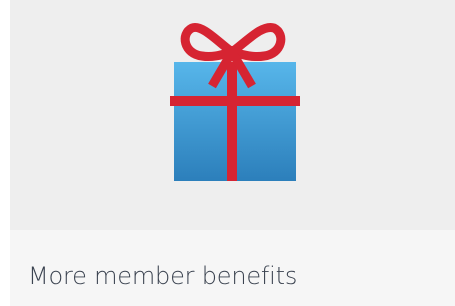  I want to click on gift-icon, so click(235, 102).